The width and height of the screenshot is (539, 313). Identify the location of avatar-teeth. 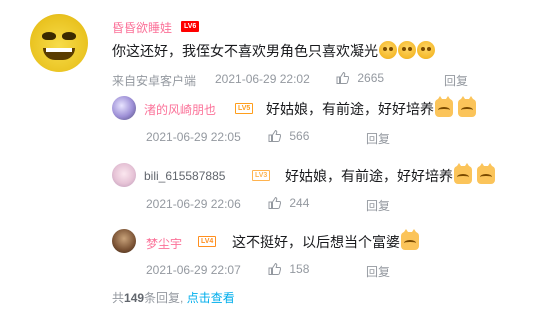
(59, 50).